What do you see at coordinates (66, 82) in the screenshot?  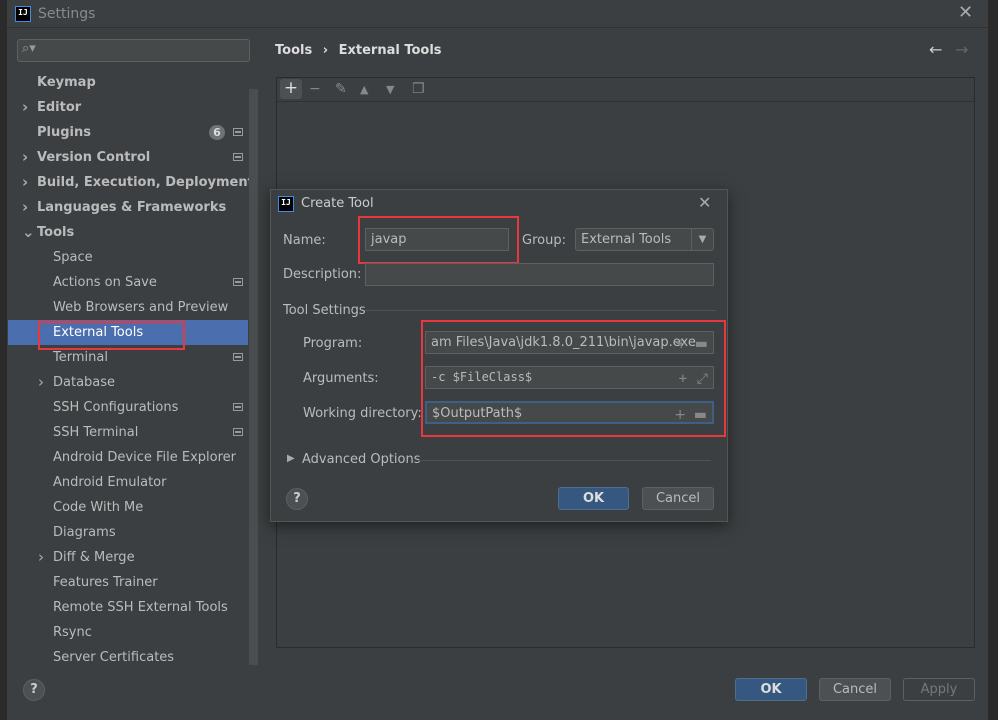 I see `sidebar-item-label: Keymap` at bounding box center [66, 82].